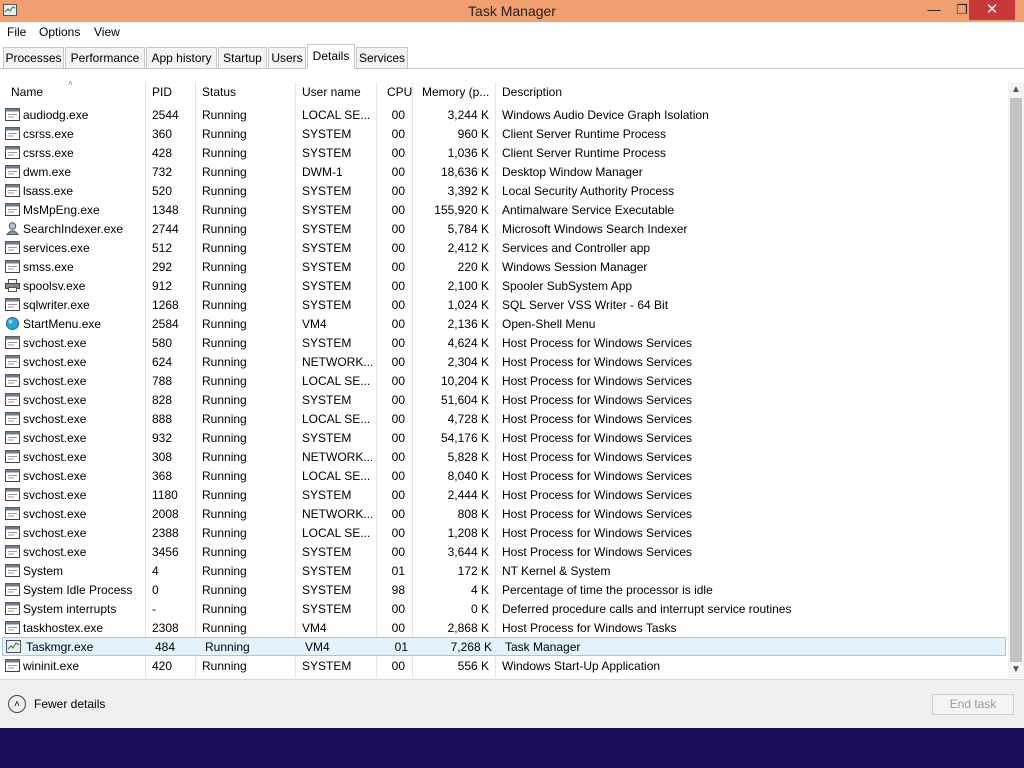 This screenshot has width=1024, height=768. What do you see at coordinates (331, 92) in the screenshot?
I see `column-header-user-name: User name` at bounding box center [331, 92].